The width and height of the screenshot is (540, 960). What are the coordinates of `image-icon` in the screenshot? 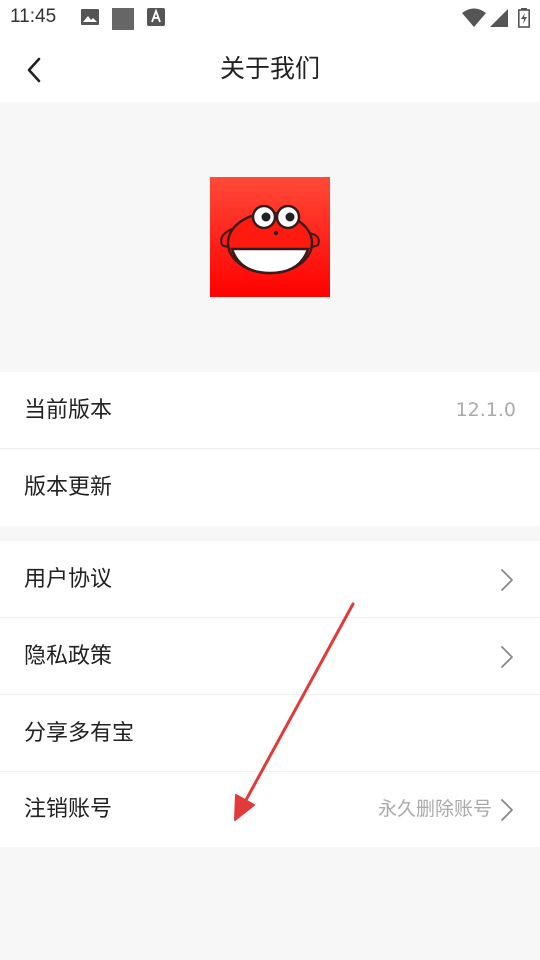 It's located at (90, 17).